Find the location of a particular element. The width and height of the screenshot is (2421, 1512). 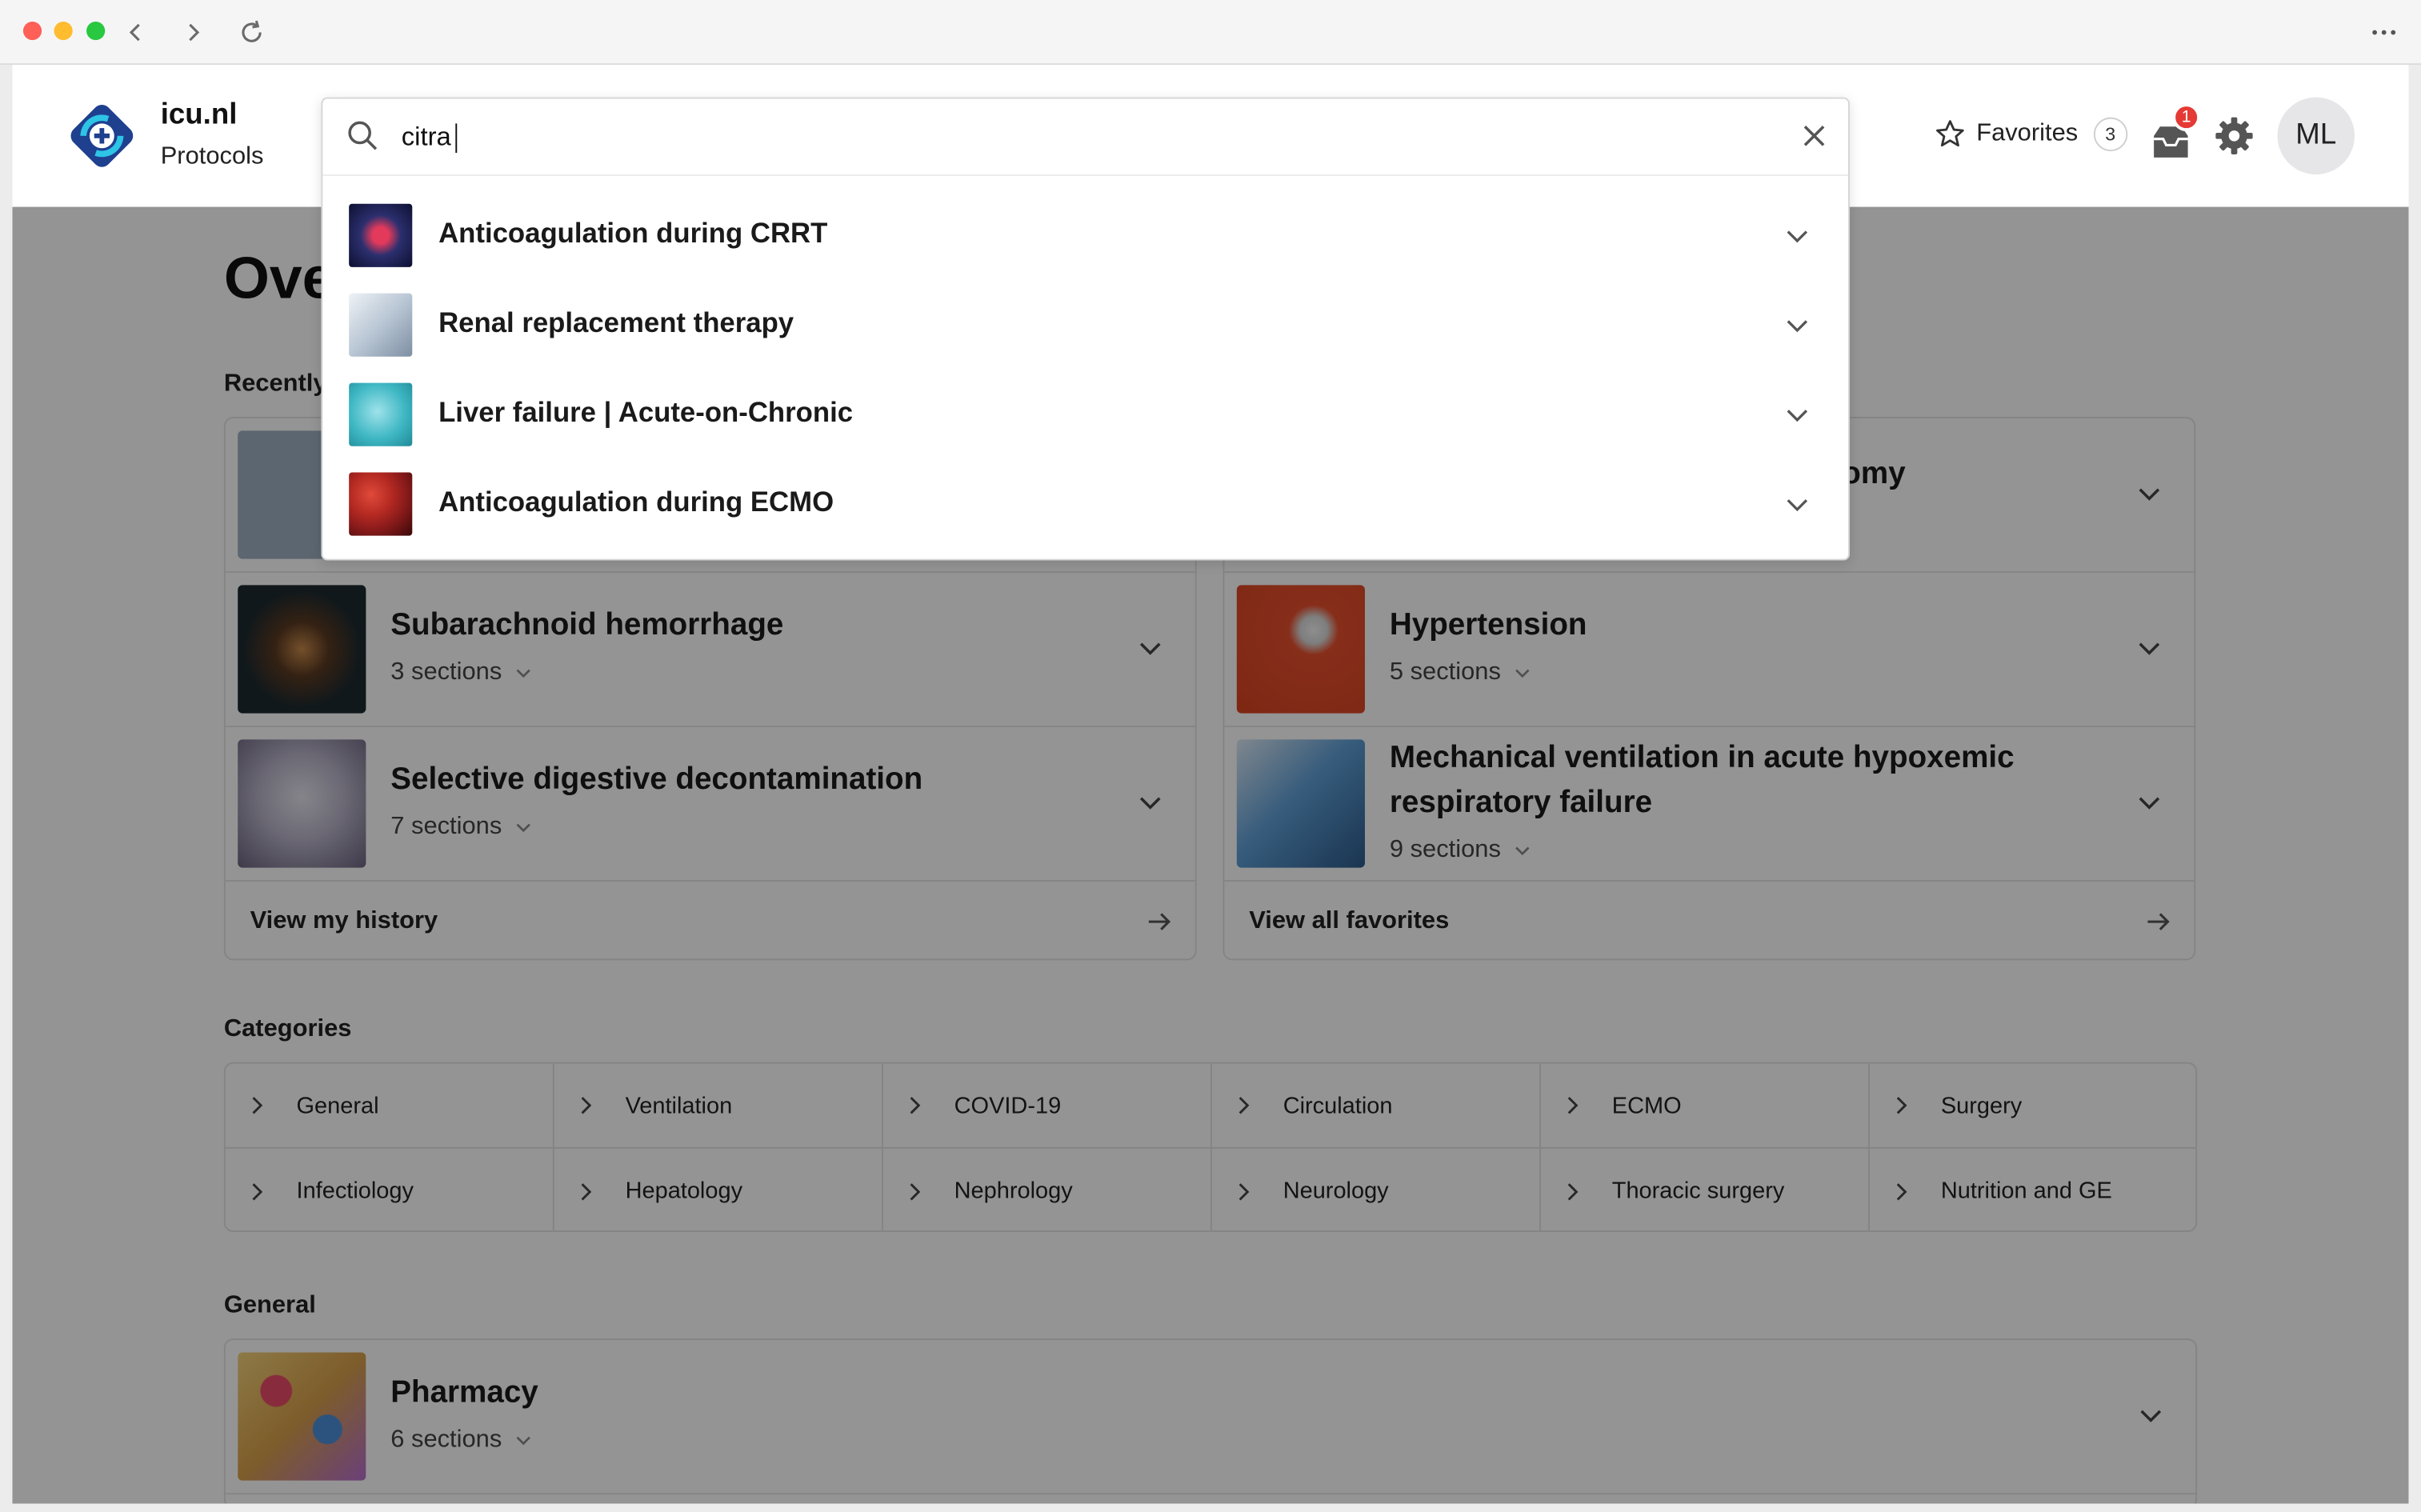

star-icon is located at coordinates (1950, 133).